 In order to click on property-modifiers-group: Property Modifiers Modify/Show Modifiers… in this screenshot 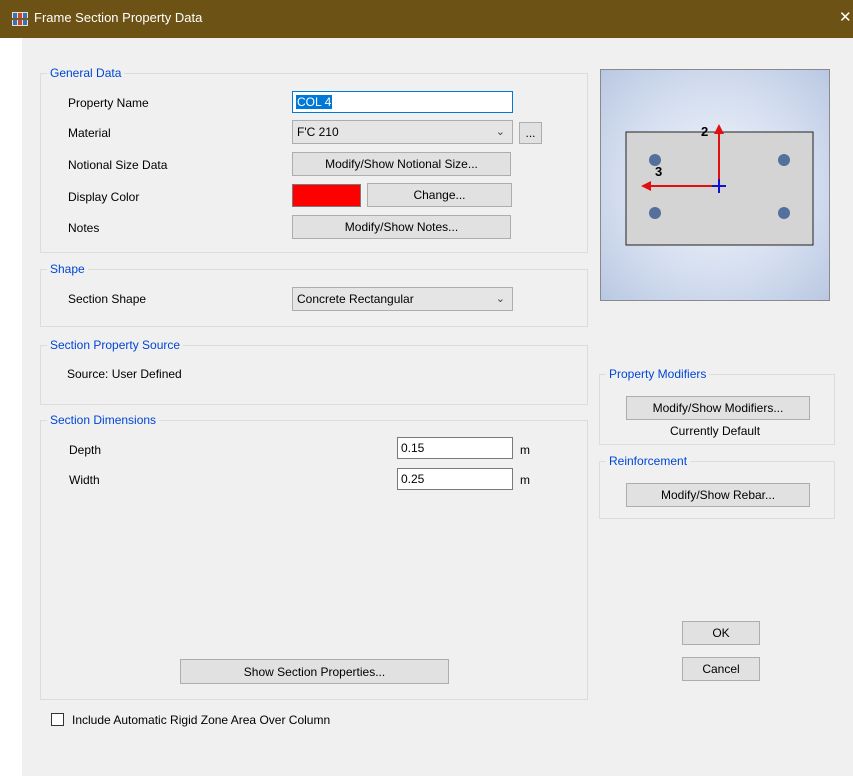, I will do `click(717, 406)`.